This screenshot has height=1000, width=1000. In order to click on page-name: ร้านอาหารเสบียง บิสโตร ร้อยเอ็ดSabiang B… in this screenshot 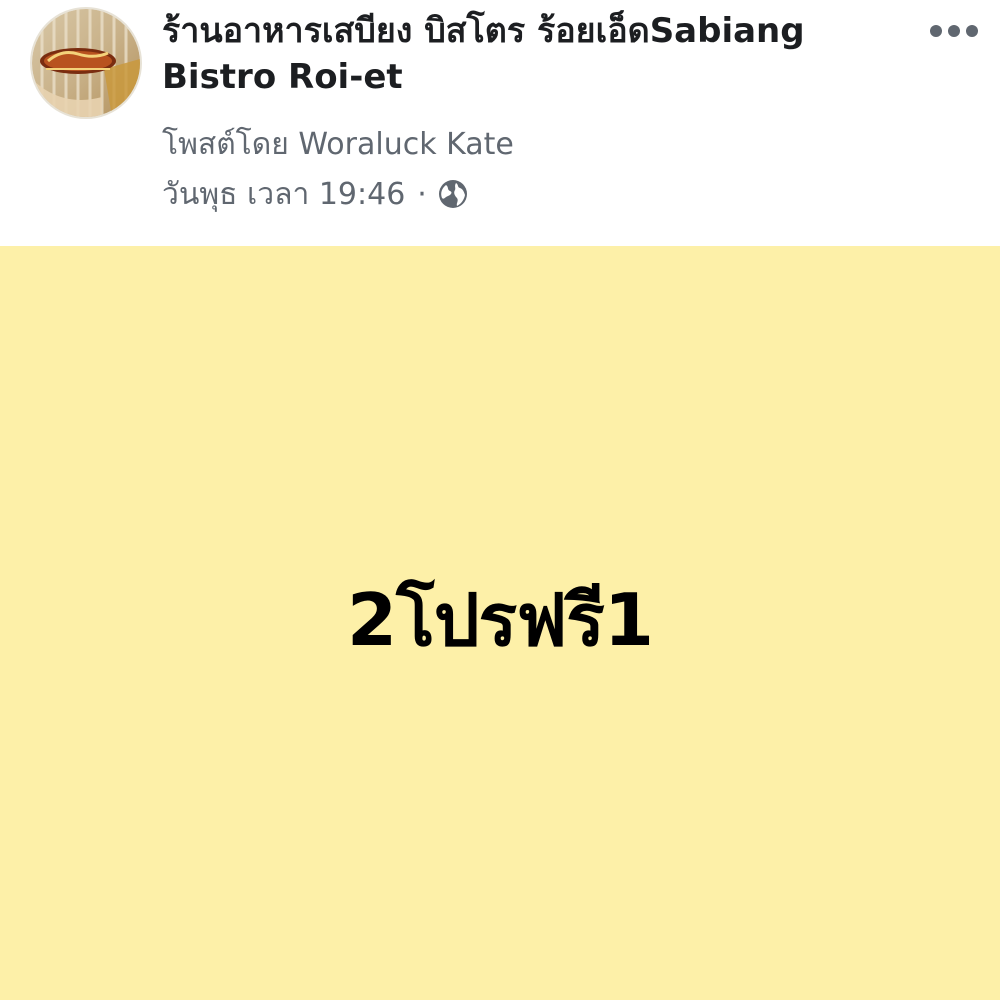, I will do `click(512, 54)`.